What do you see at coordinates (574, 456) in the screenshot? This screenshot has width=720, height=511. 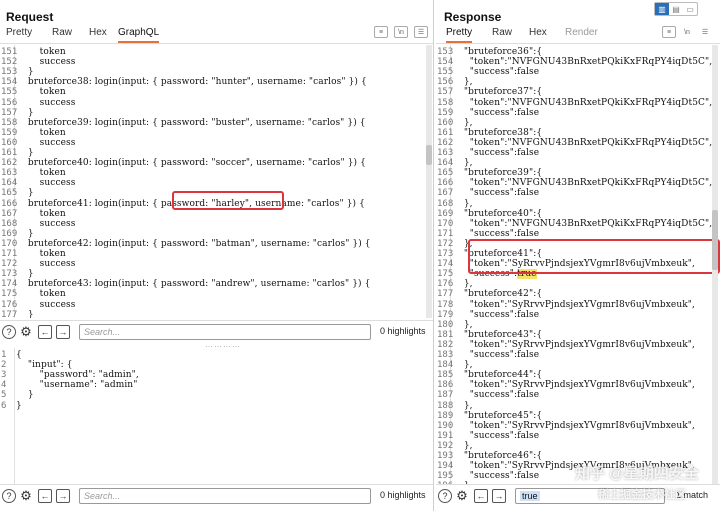 I see `code-line: 193 "bruteforce46":{` at bounding box center [574, 456].